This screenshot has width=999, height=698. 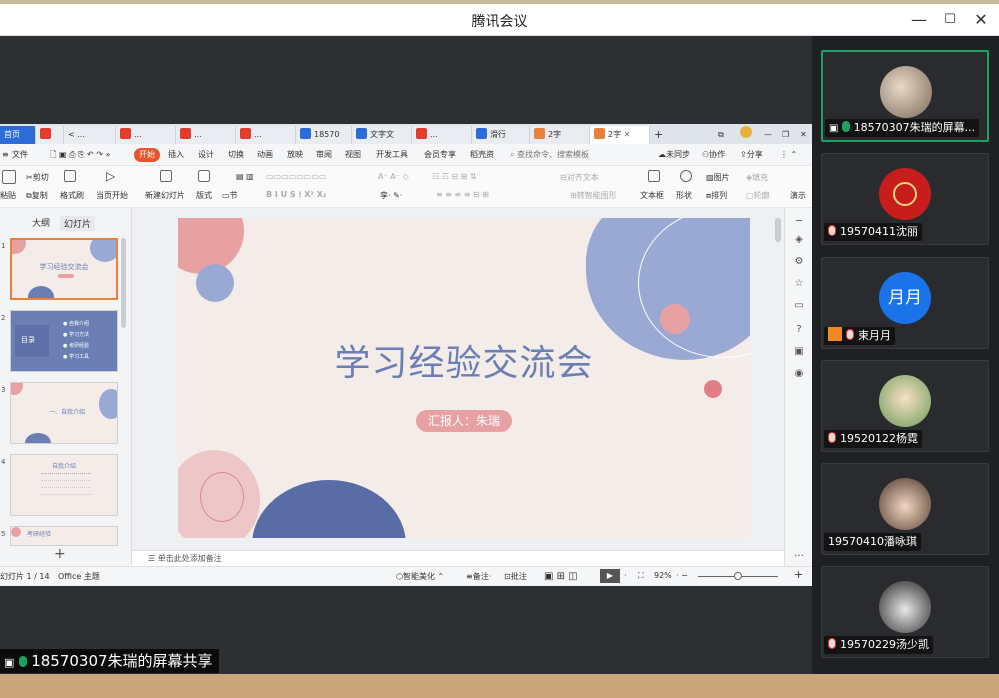 What do you see at coordinates (561, 576) in the screenshot?
I see `view-mode-icons: ▣ ⊞ ◫` at bounding box center [561, 576].